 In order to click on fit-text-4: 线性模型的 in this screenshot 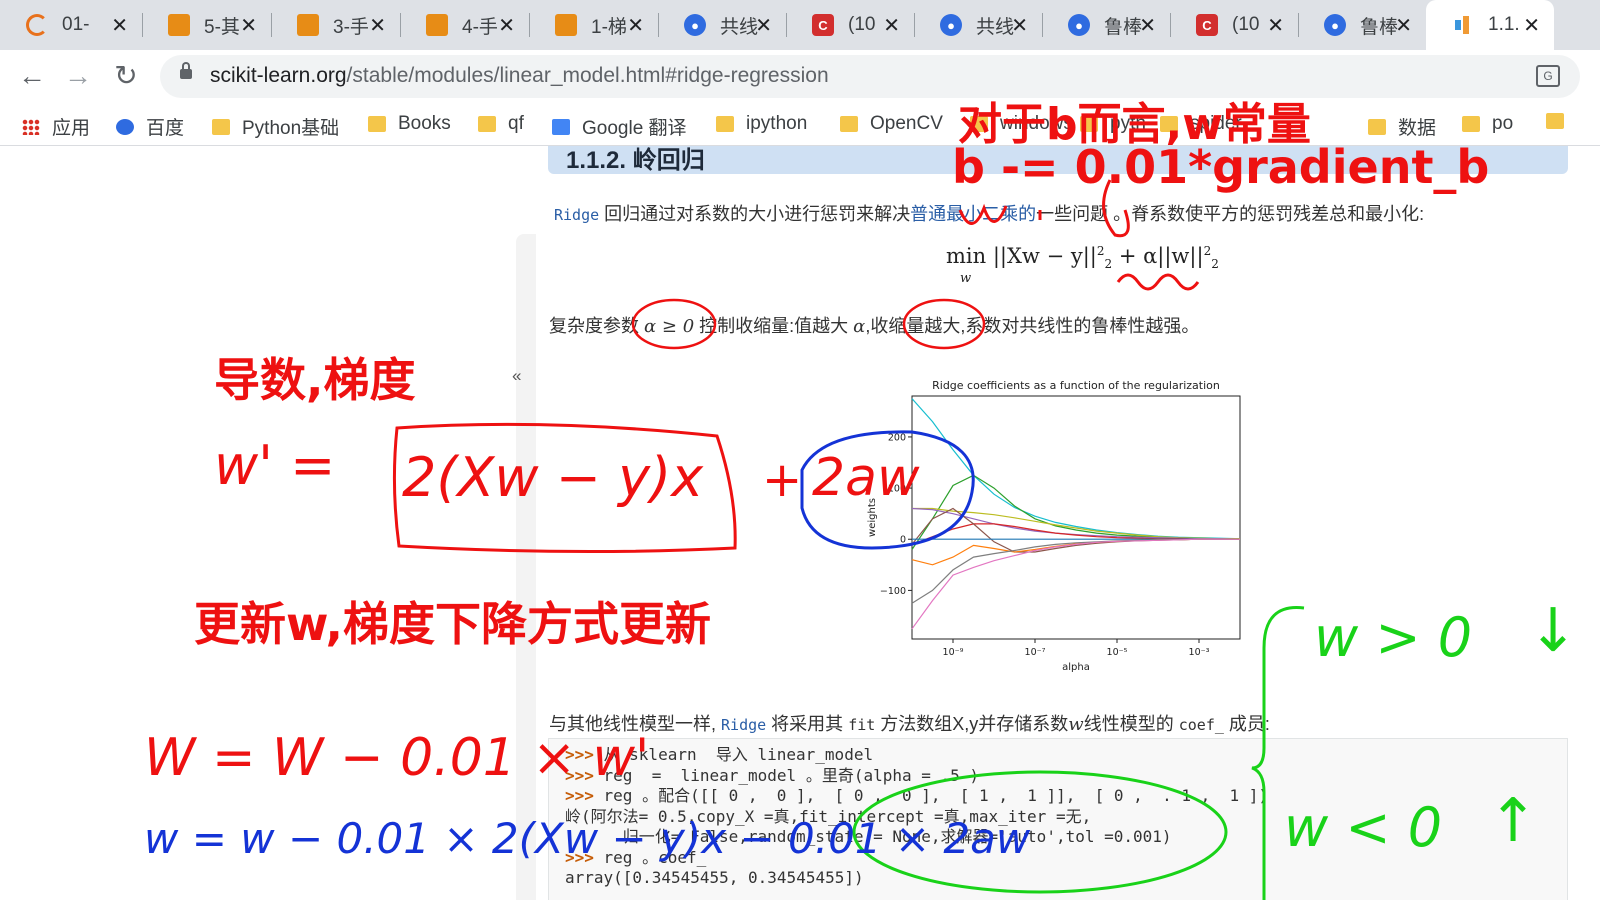, I will do `click(1131, 724)`.